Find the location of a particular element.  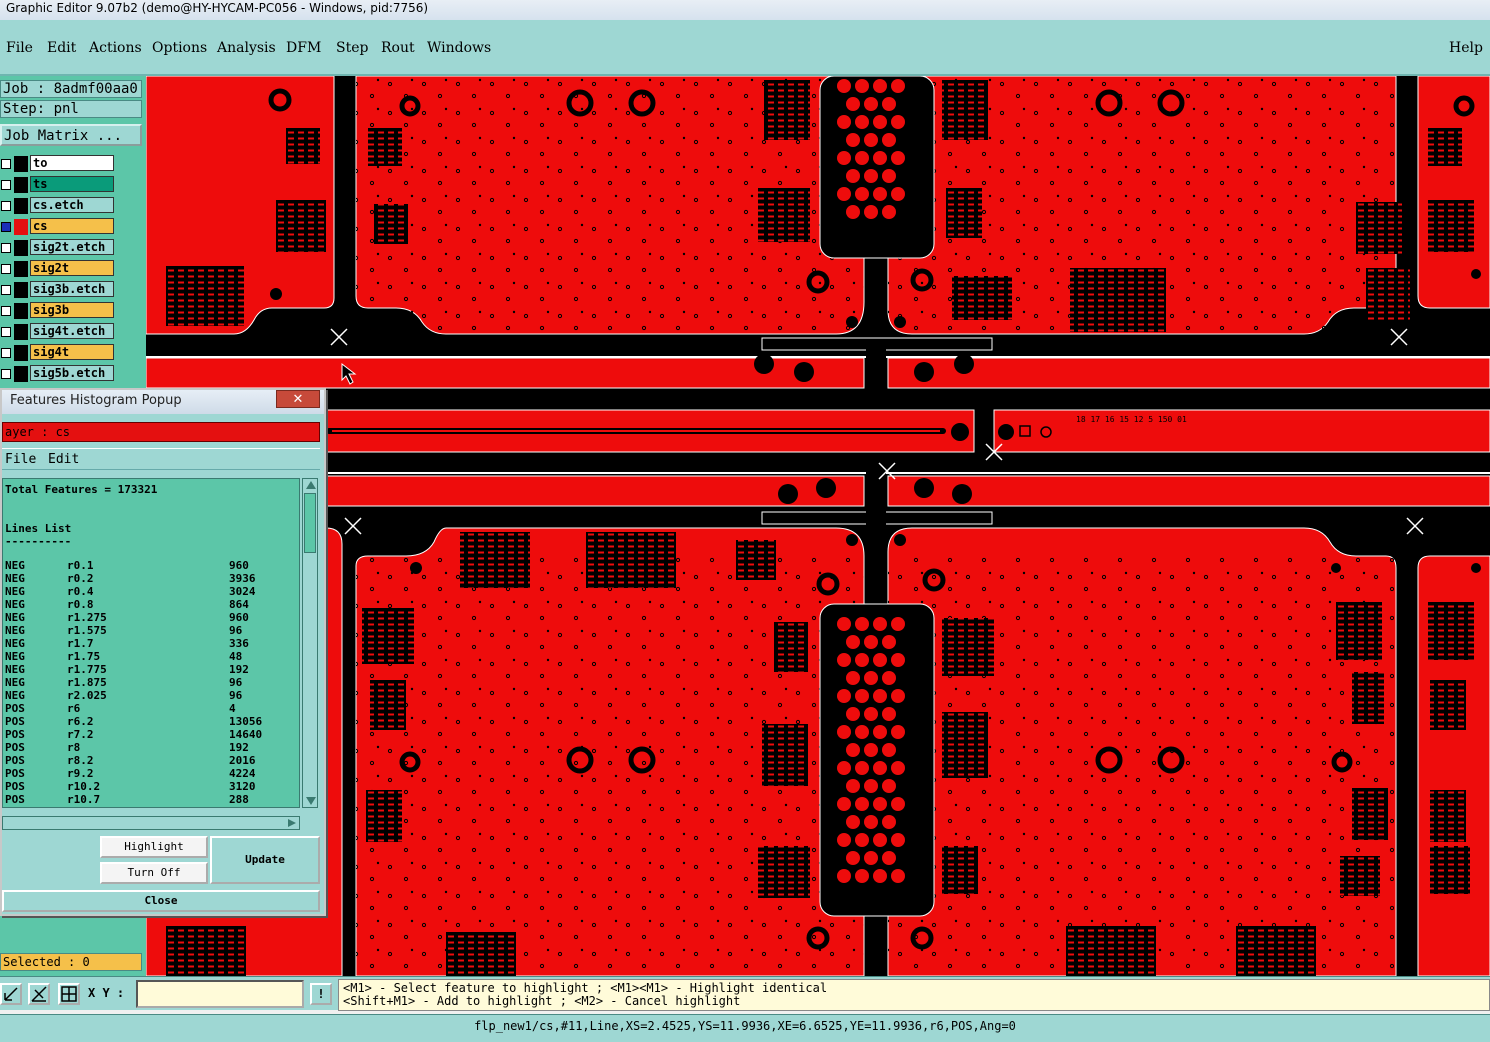

layer-row-sig3b-etch: sig3b.etch is located at coordinates (73, 290).